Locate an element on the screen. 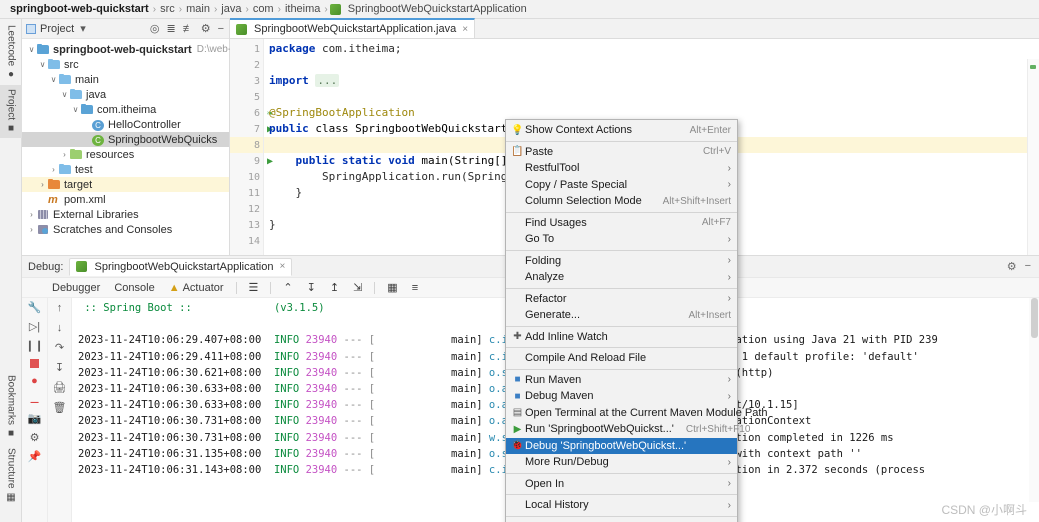 The image size is (1039, 522). breadcrumb-item-com: com is located at coordinates (263, 9).